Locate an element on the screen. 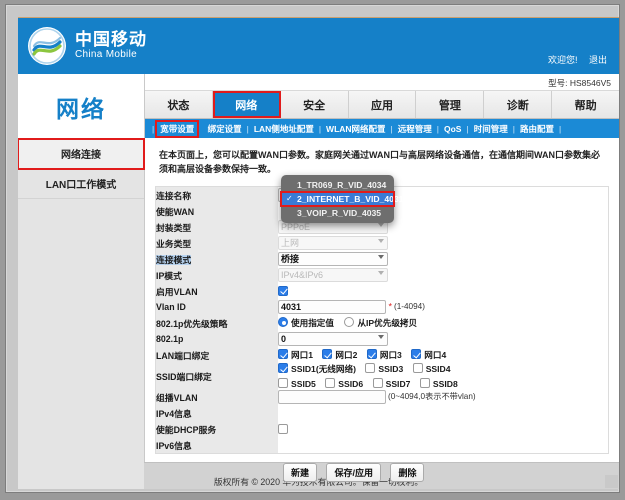 Image resolution: width=625 pixels, height=500 pixels. subnav-item-lan-address: LAN侧地址配置 is located at coordinates (284, 129).